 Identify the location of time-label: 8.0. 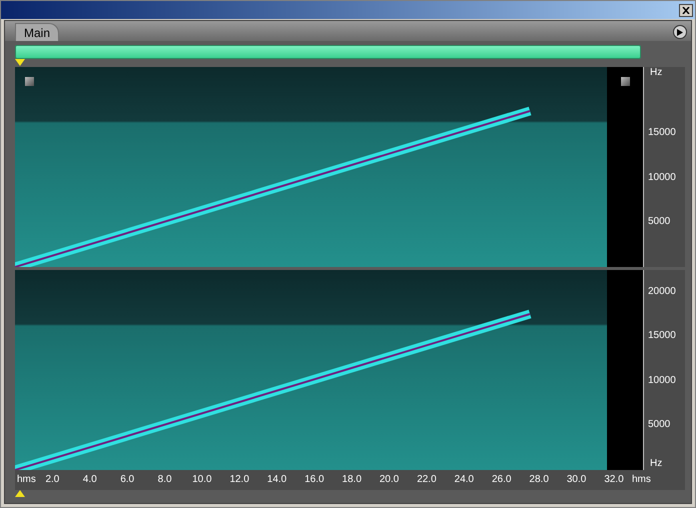
(165, 480).